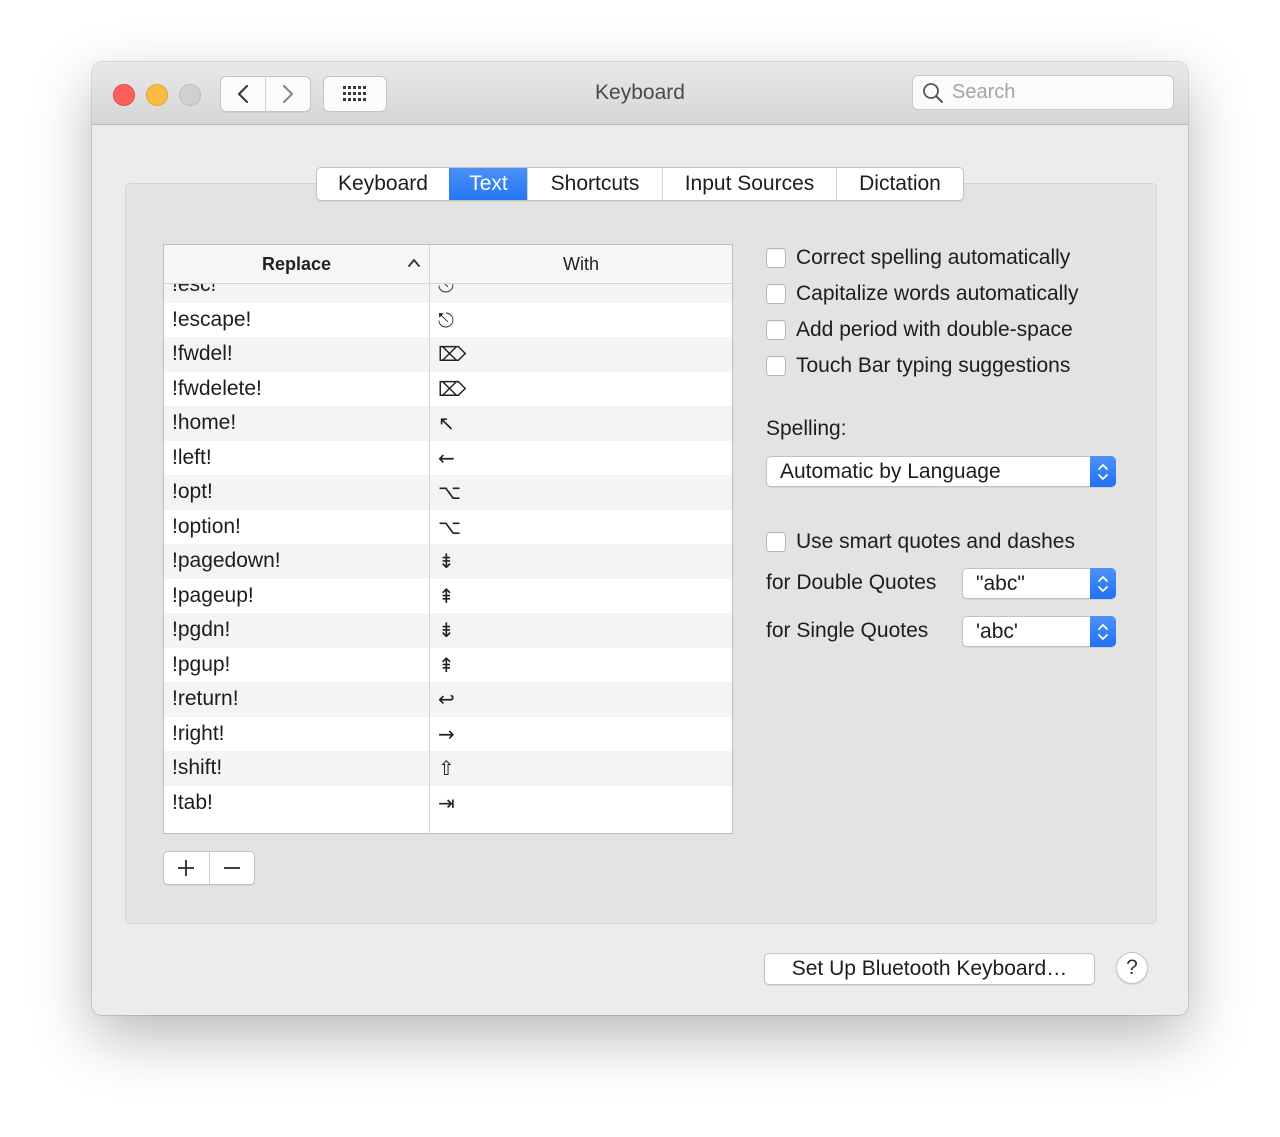  I want to click on with-cell: ←, so click(446, 457).